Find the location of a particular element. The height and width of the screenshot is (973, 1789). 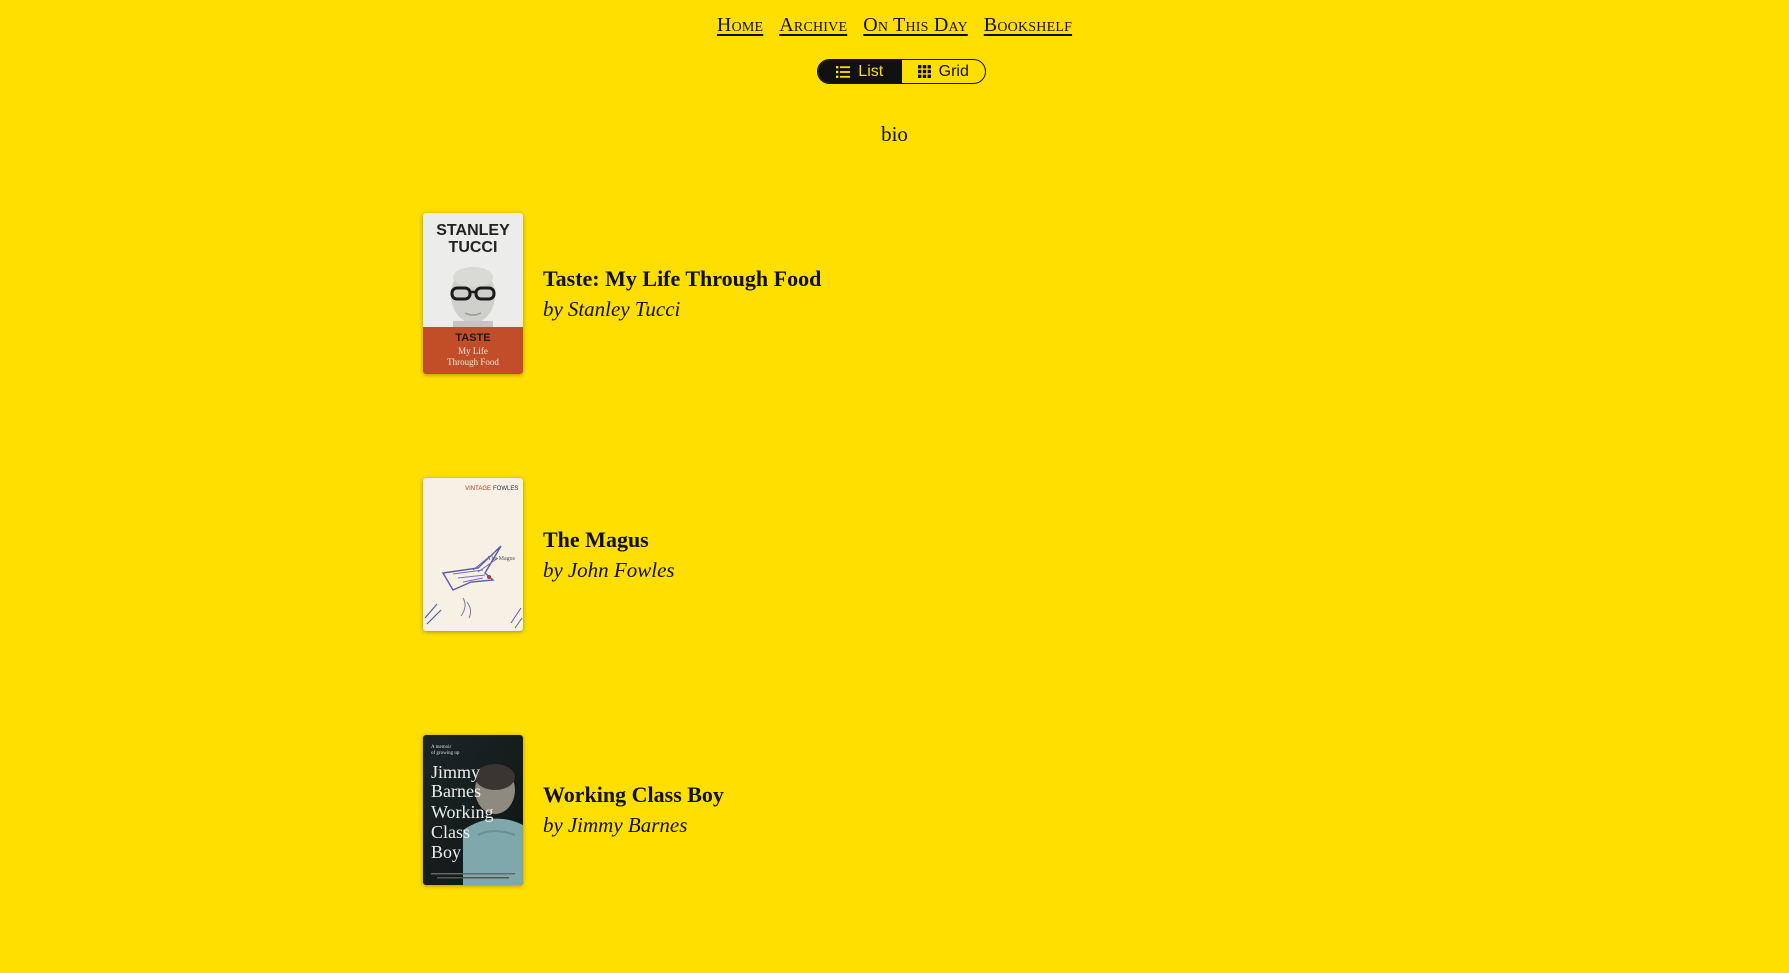

nav-bookshelf-link: Bookshelf is located at coordinates (1028, 25).